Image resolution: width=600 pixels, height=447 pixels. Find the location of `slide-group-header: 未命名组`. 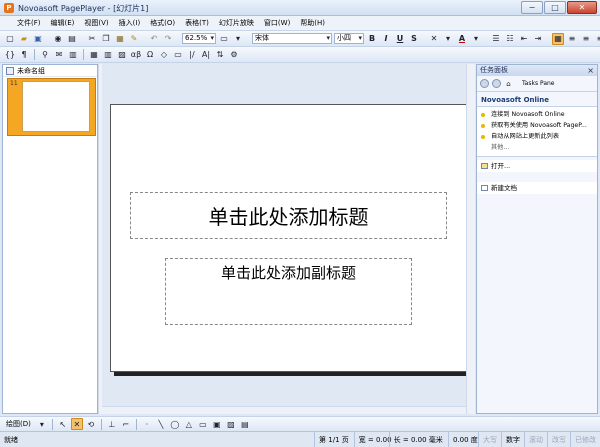

slide-group-header: 未命名组 is located at coordinates (50, 71).